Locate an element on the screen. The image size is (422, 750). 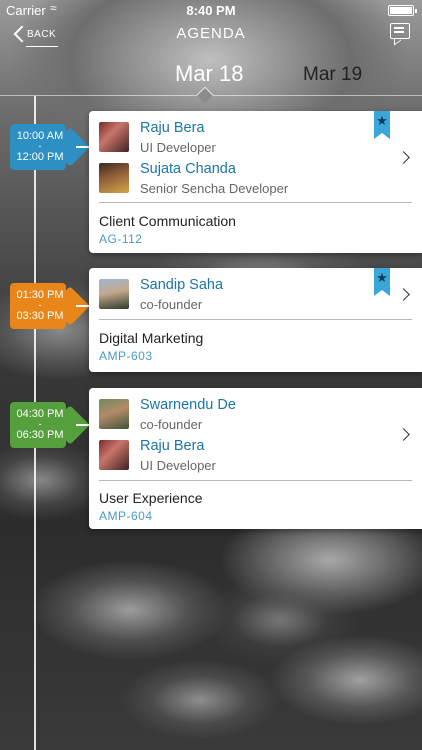
session-code: AG-112 is located at coordinates (121, 239).